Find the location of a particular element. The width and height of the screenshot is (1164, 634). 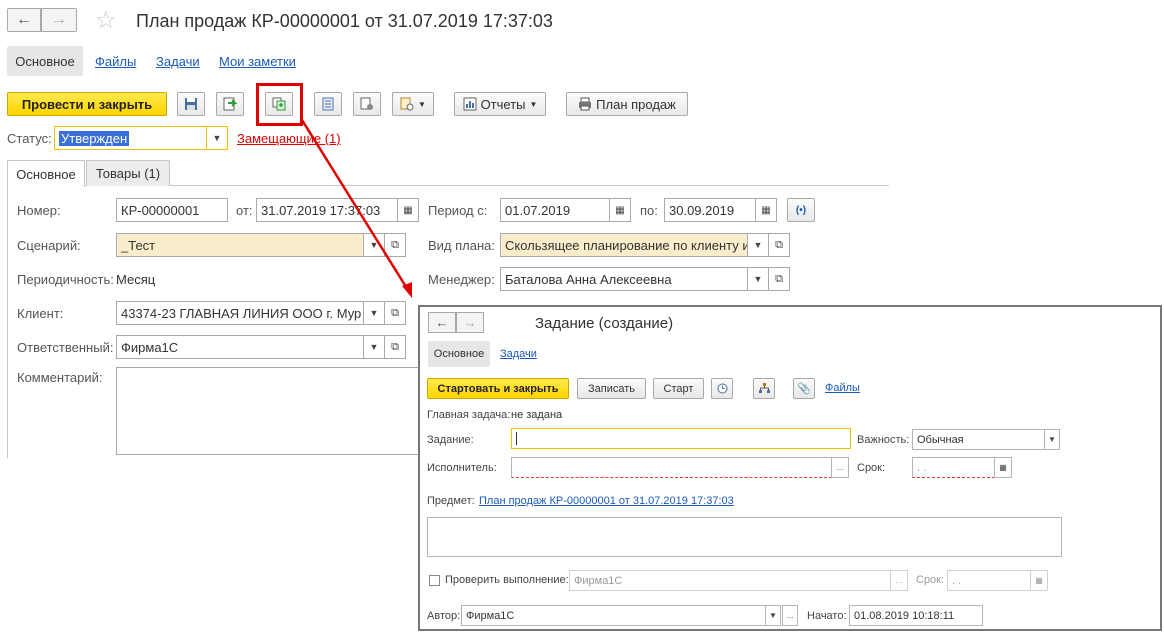

deferred-start-button is located at coordinates (722, 388).